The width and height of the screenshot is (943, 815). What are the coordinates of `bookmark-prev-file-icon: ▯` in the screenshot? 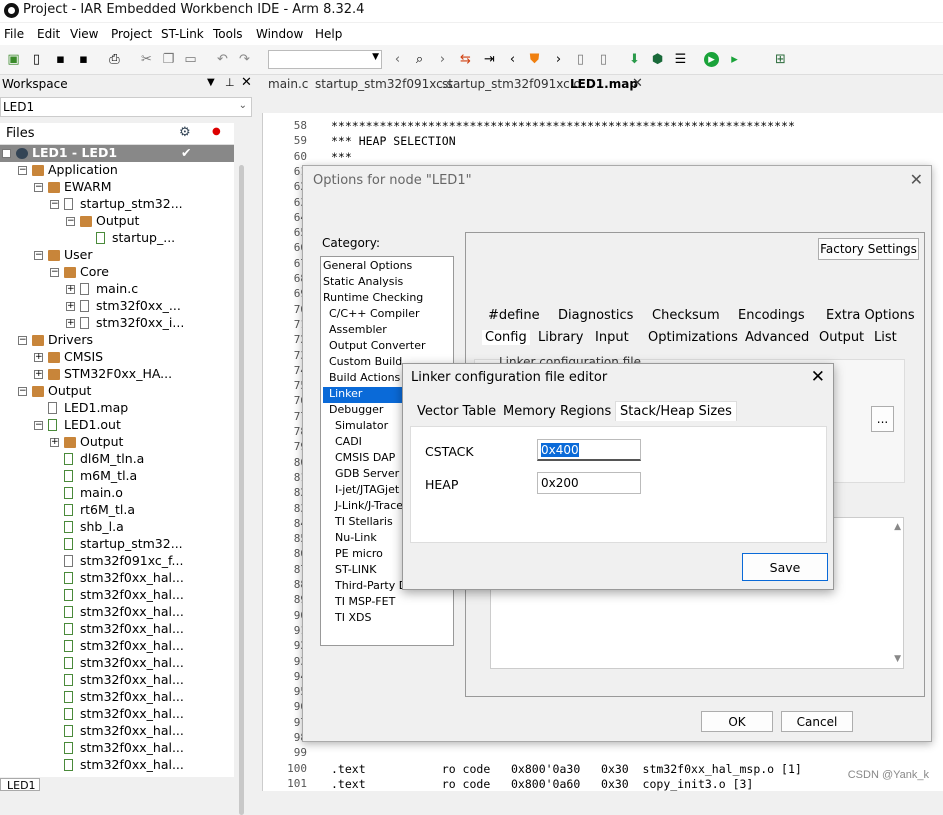 It's located at (580, 59).